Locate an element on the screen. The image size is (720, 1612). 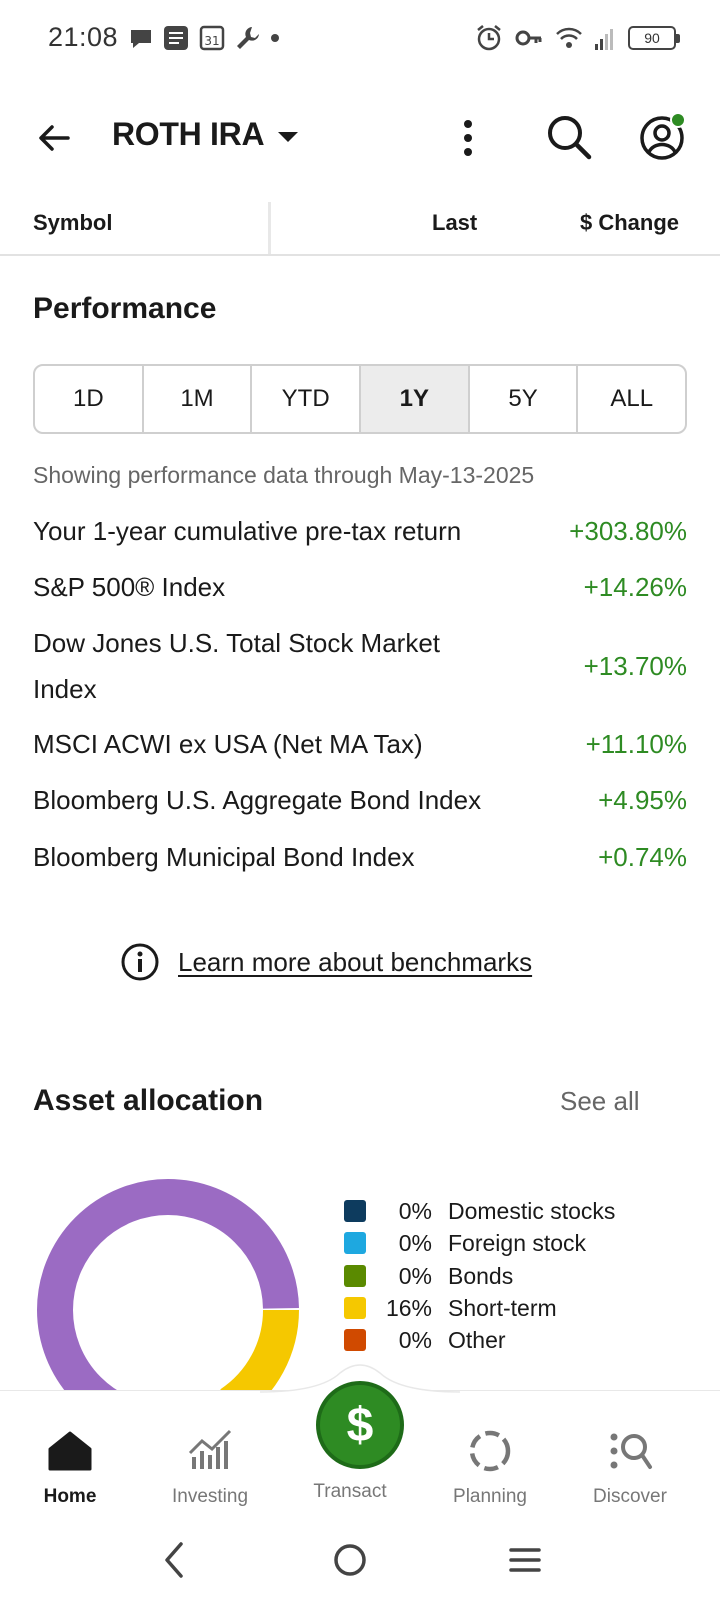
account-title: ROTH IRA is located at coordinates (188, 134).